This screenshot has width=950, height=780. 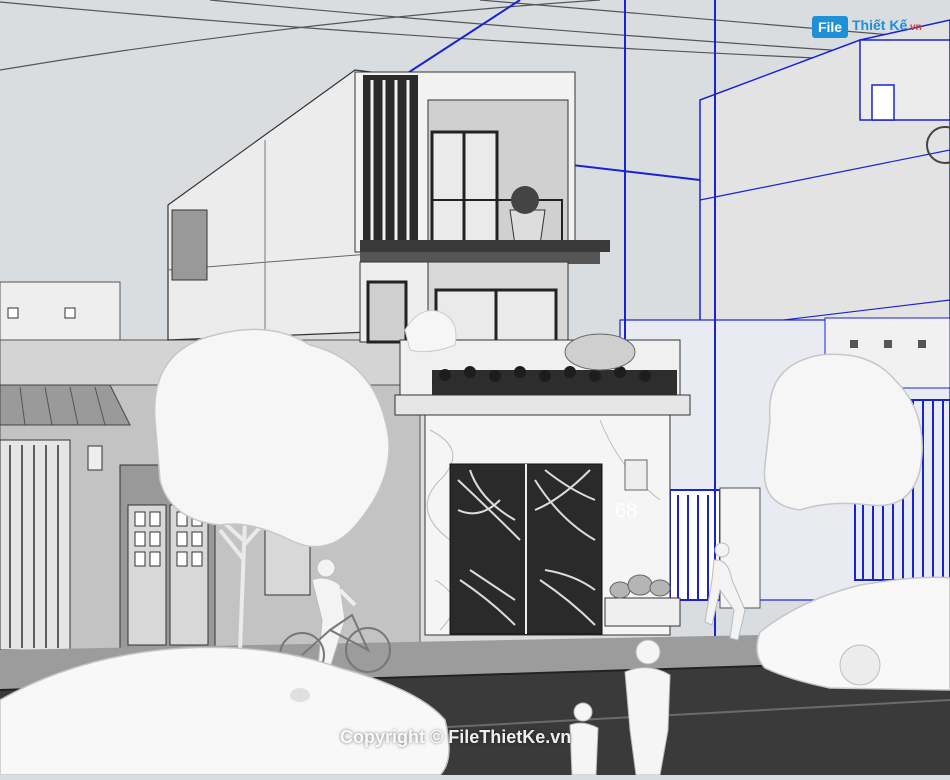 I want to click on logo-name: Thiết Kế, so click(x=880, y=25).